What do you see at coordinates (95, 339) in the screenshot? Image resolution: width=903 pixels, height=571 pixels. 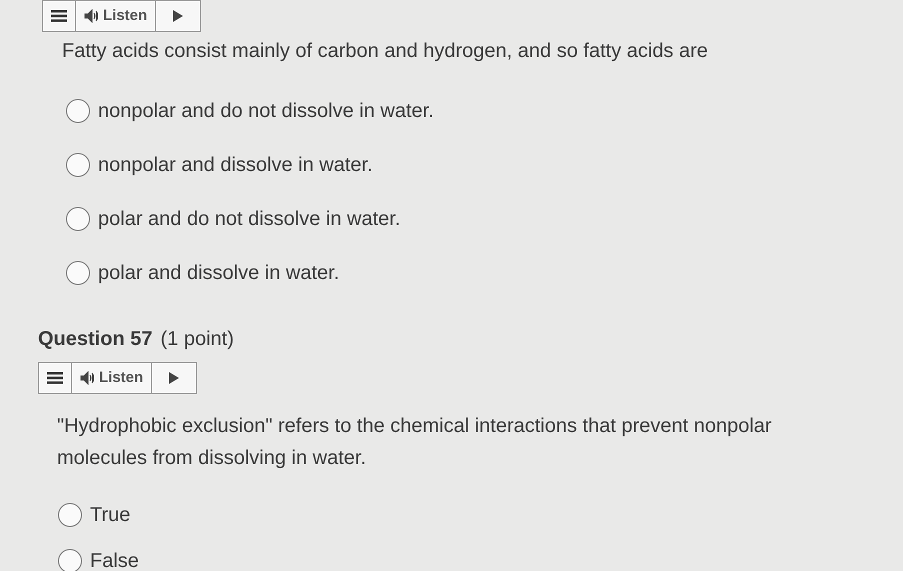 I see `question-title: Question 57` at bounding box center [95, 339].